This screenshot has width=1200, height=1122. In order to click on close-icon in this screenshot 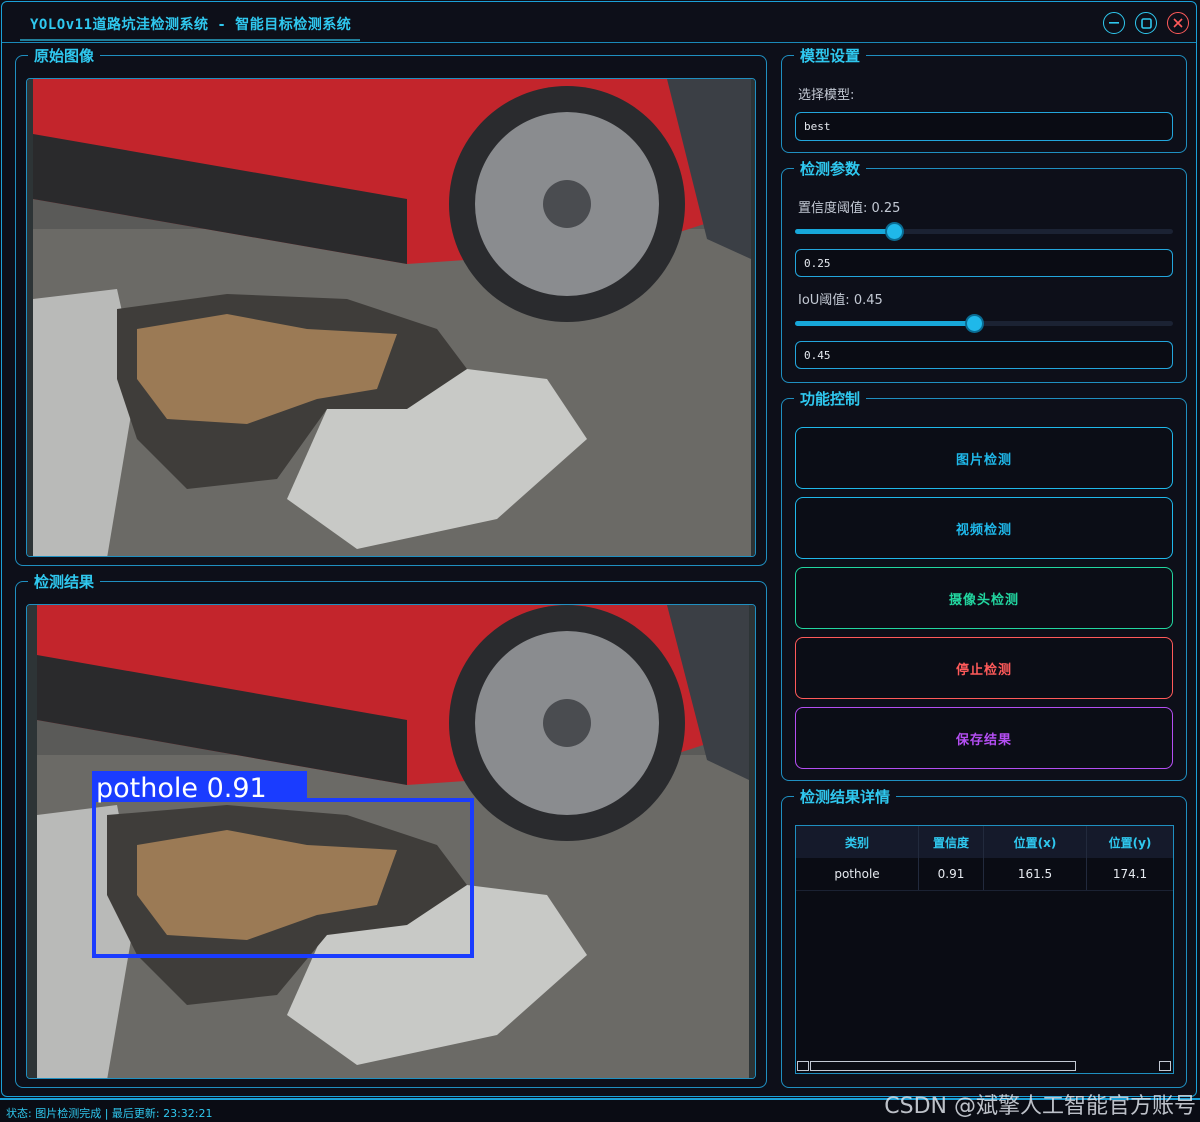, I will do `click(1178, 23)`.